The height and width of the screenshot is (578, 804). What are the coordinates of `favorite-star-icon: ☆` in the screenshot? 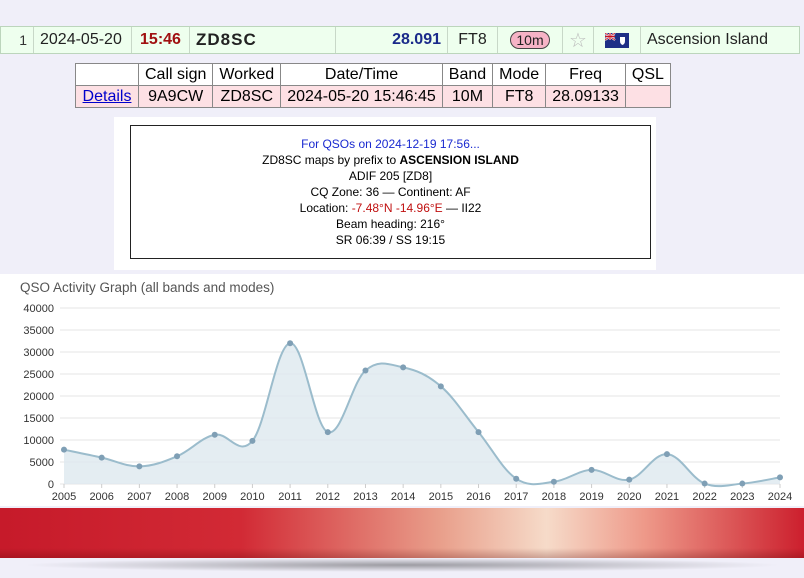 It's located at (578, 40).